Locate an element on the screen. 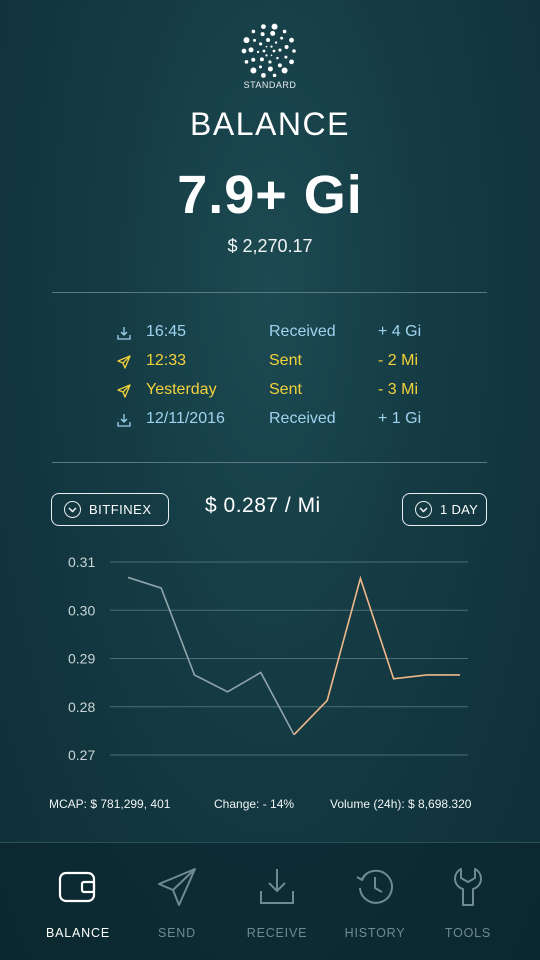 This screenshot has width=540, height=960. y-tick-label: 0.30 is located at coordinates (81, 610).